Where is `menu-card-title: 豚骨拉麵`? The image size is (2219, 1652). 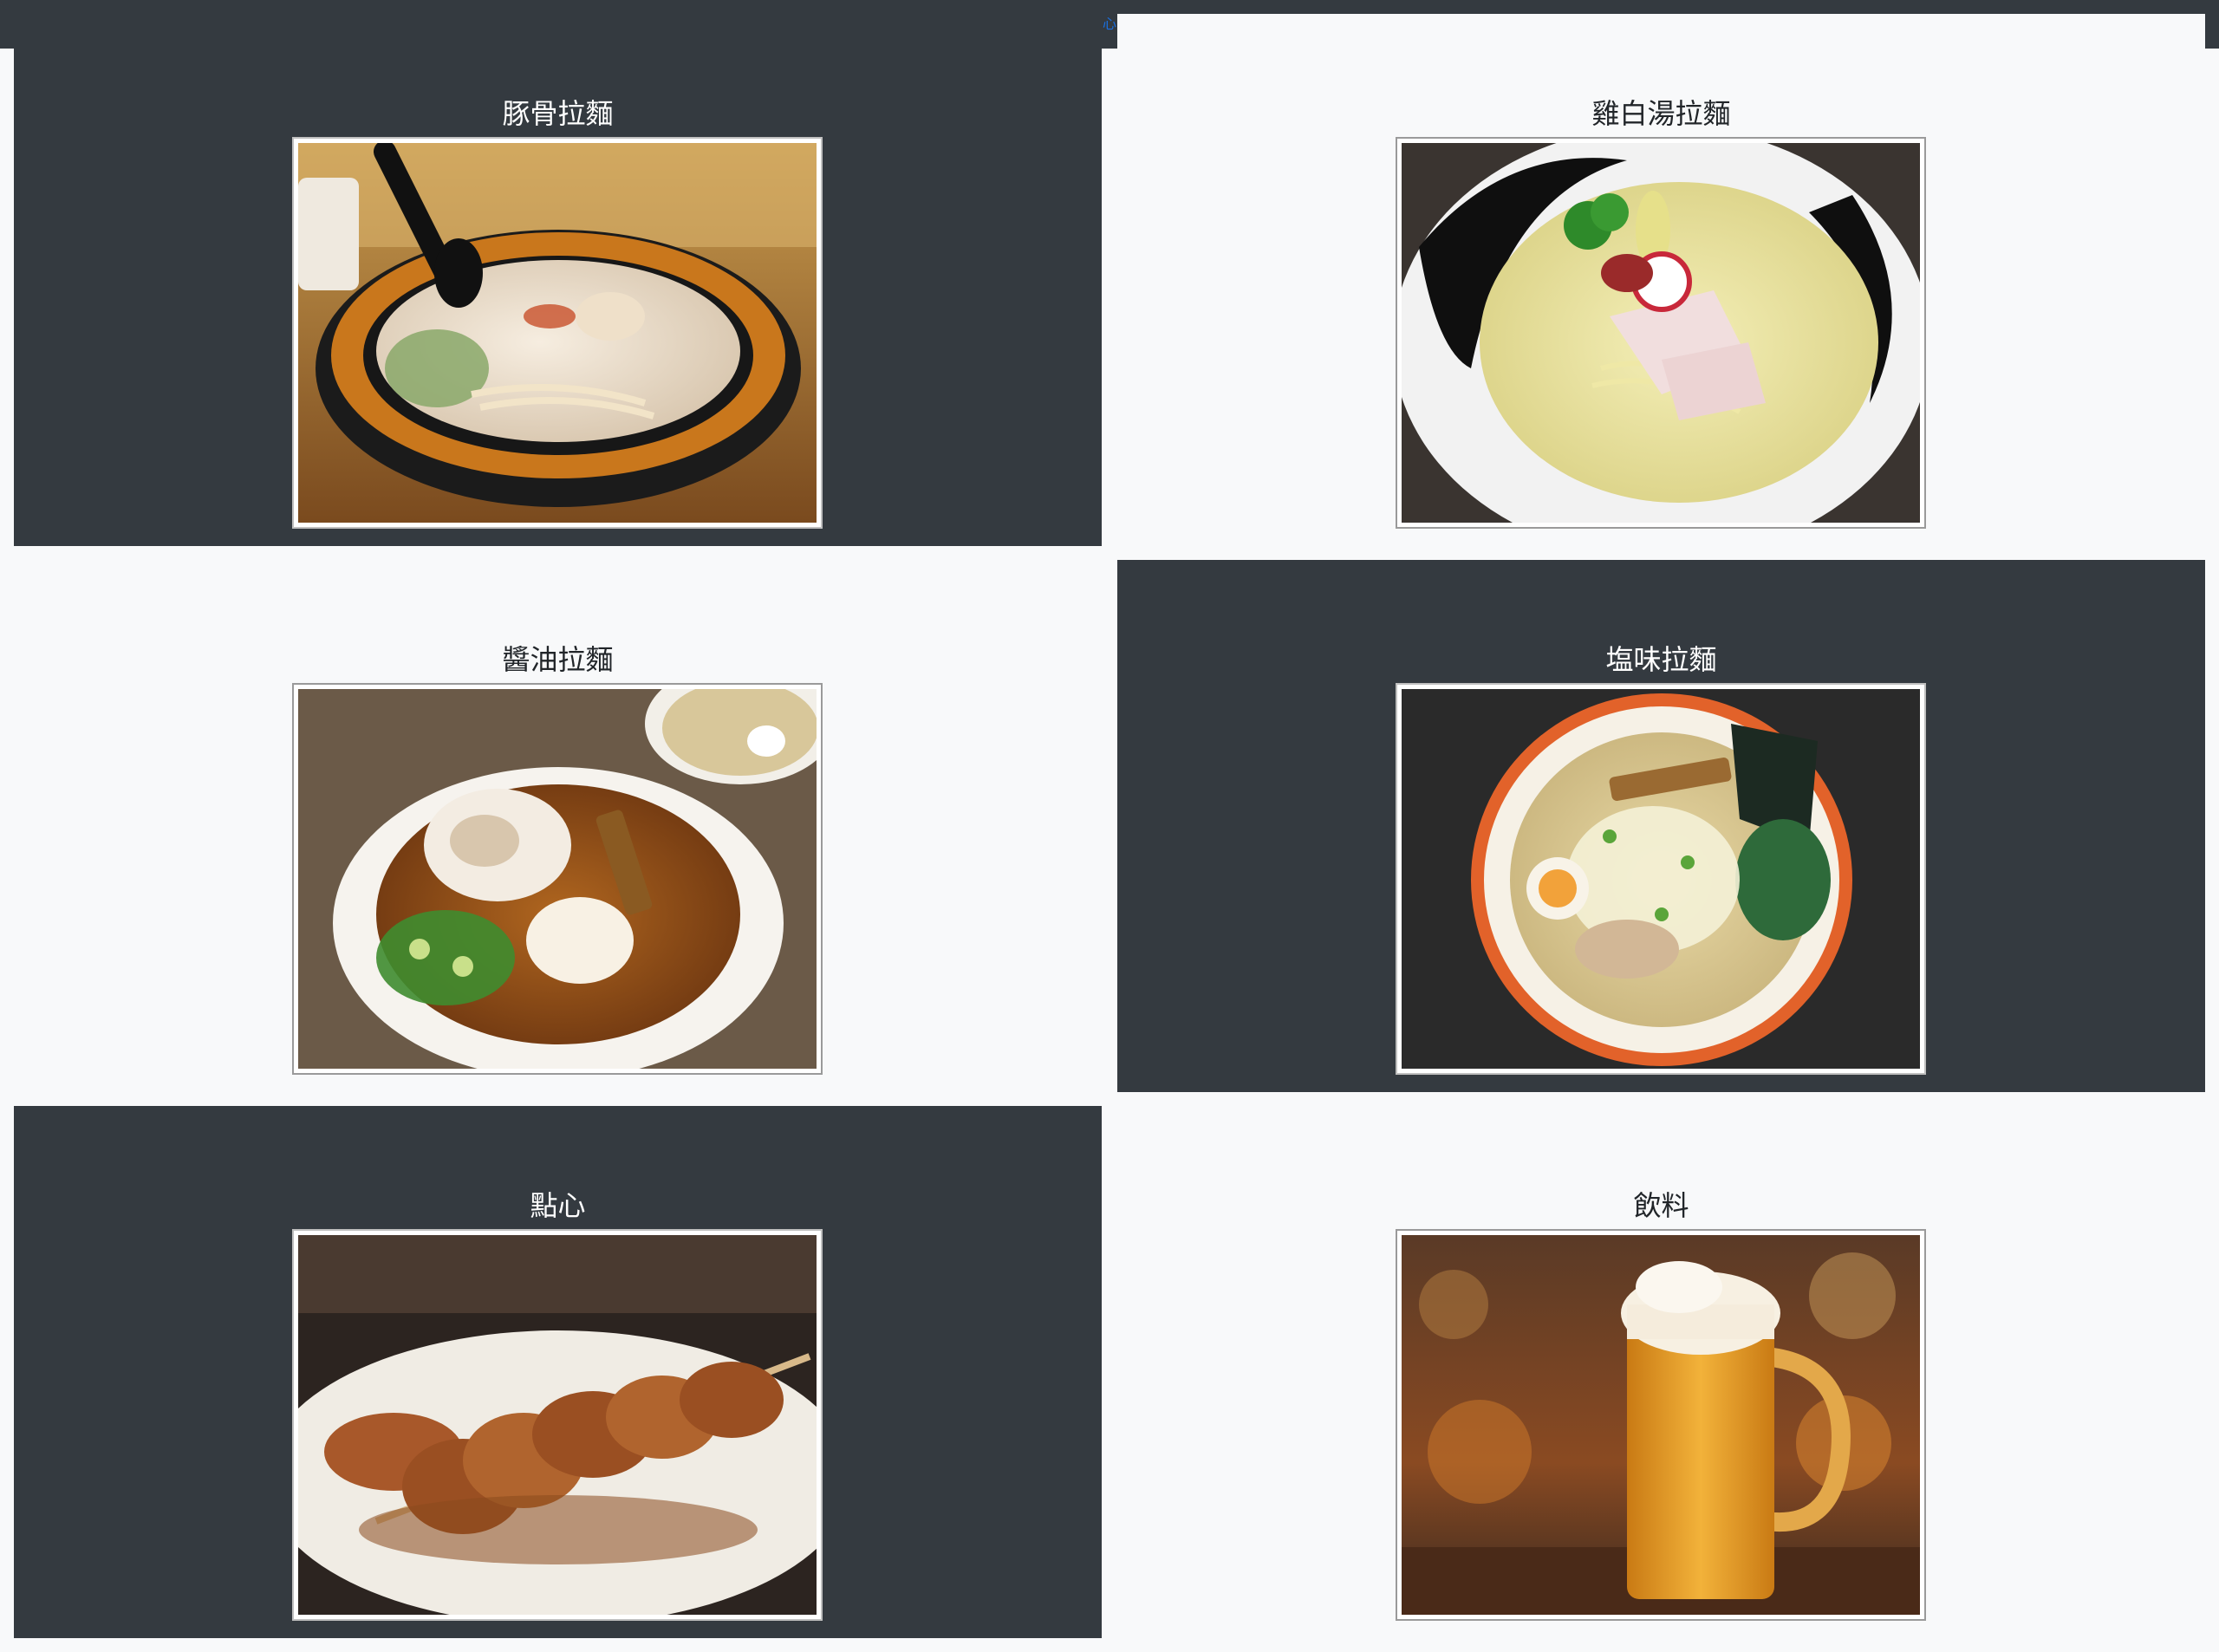
menu-card-title: 豚骨拉麵 is located at coordinates (558, 113).